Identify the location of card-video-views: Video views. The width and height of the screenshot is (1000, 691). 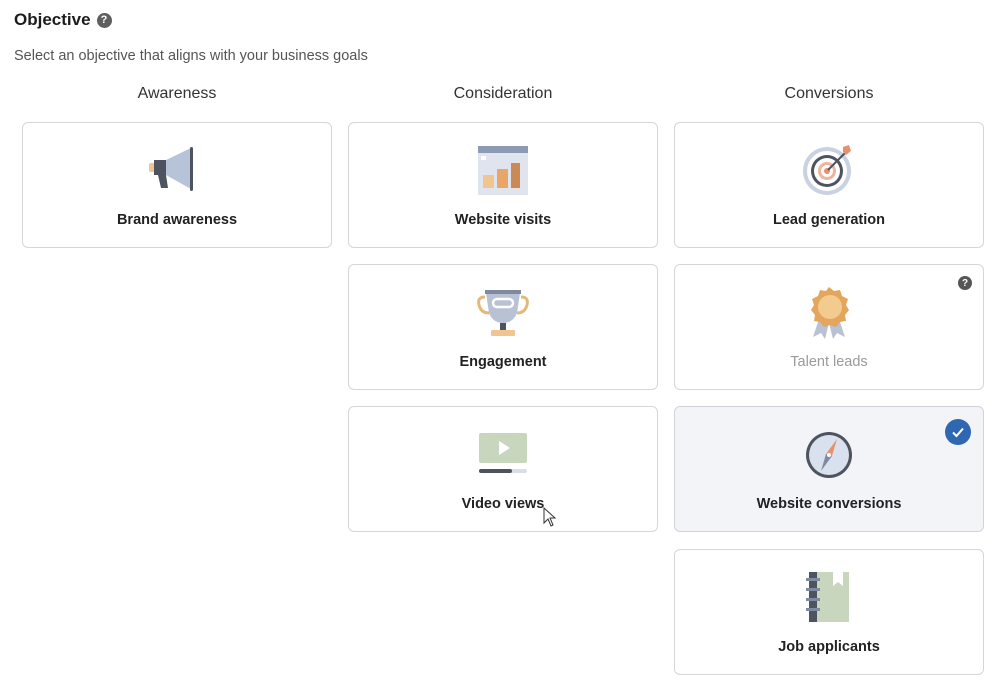
(503, 469).